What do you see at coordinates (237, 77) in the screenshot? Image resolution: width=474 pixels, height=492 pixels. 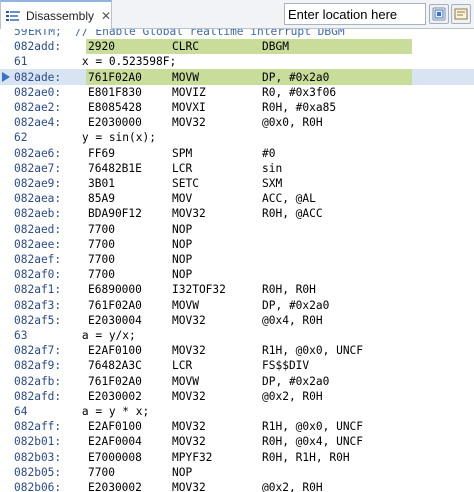 I see `instruction-row: 082ade: 761F02A0 MOVW DP, #0x2a0` at bounding box center [237, 77].